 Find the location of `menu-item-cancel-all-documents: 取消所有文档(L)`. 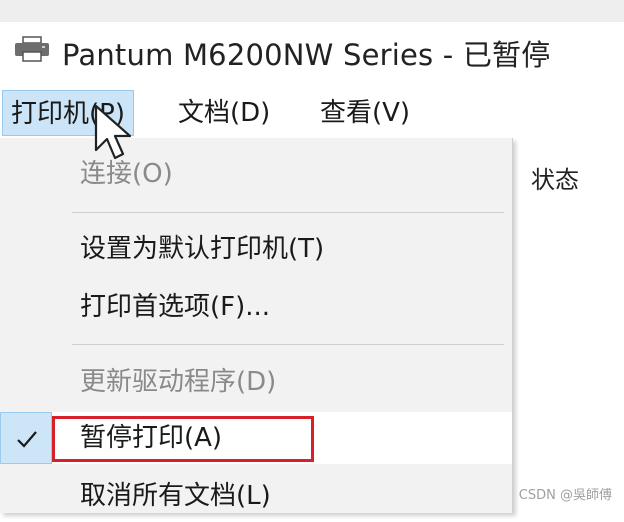

menu-item-cancel-all-documents: 取消所有文档(L) is located at coordinates (256, 496).